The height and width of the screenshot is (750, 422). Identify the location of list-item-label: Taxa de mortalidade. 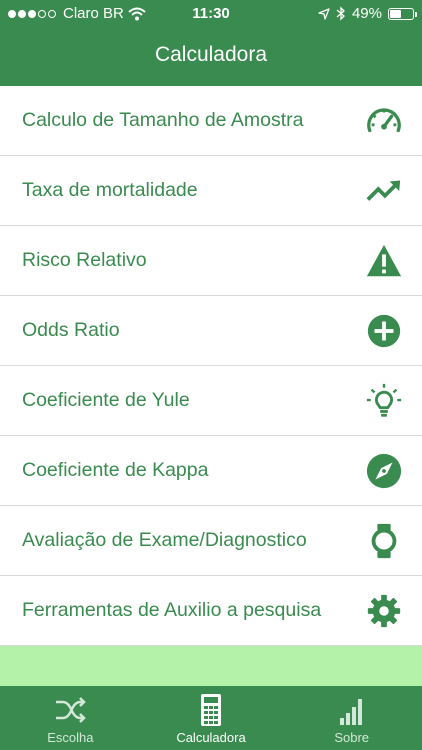
(110, 190).